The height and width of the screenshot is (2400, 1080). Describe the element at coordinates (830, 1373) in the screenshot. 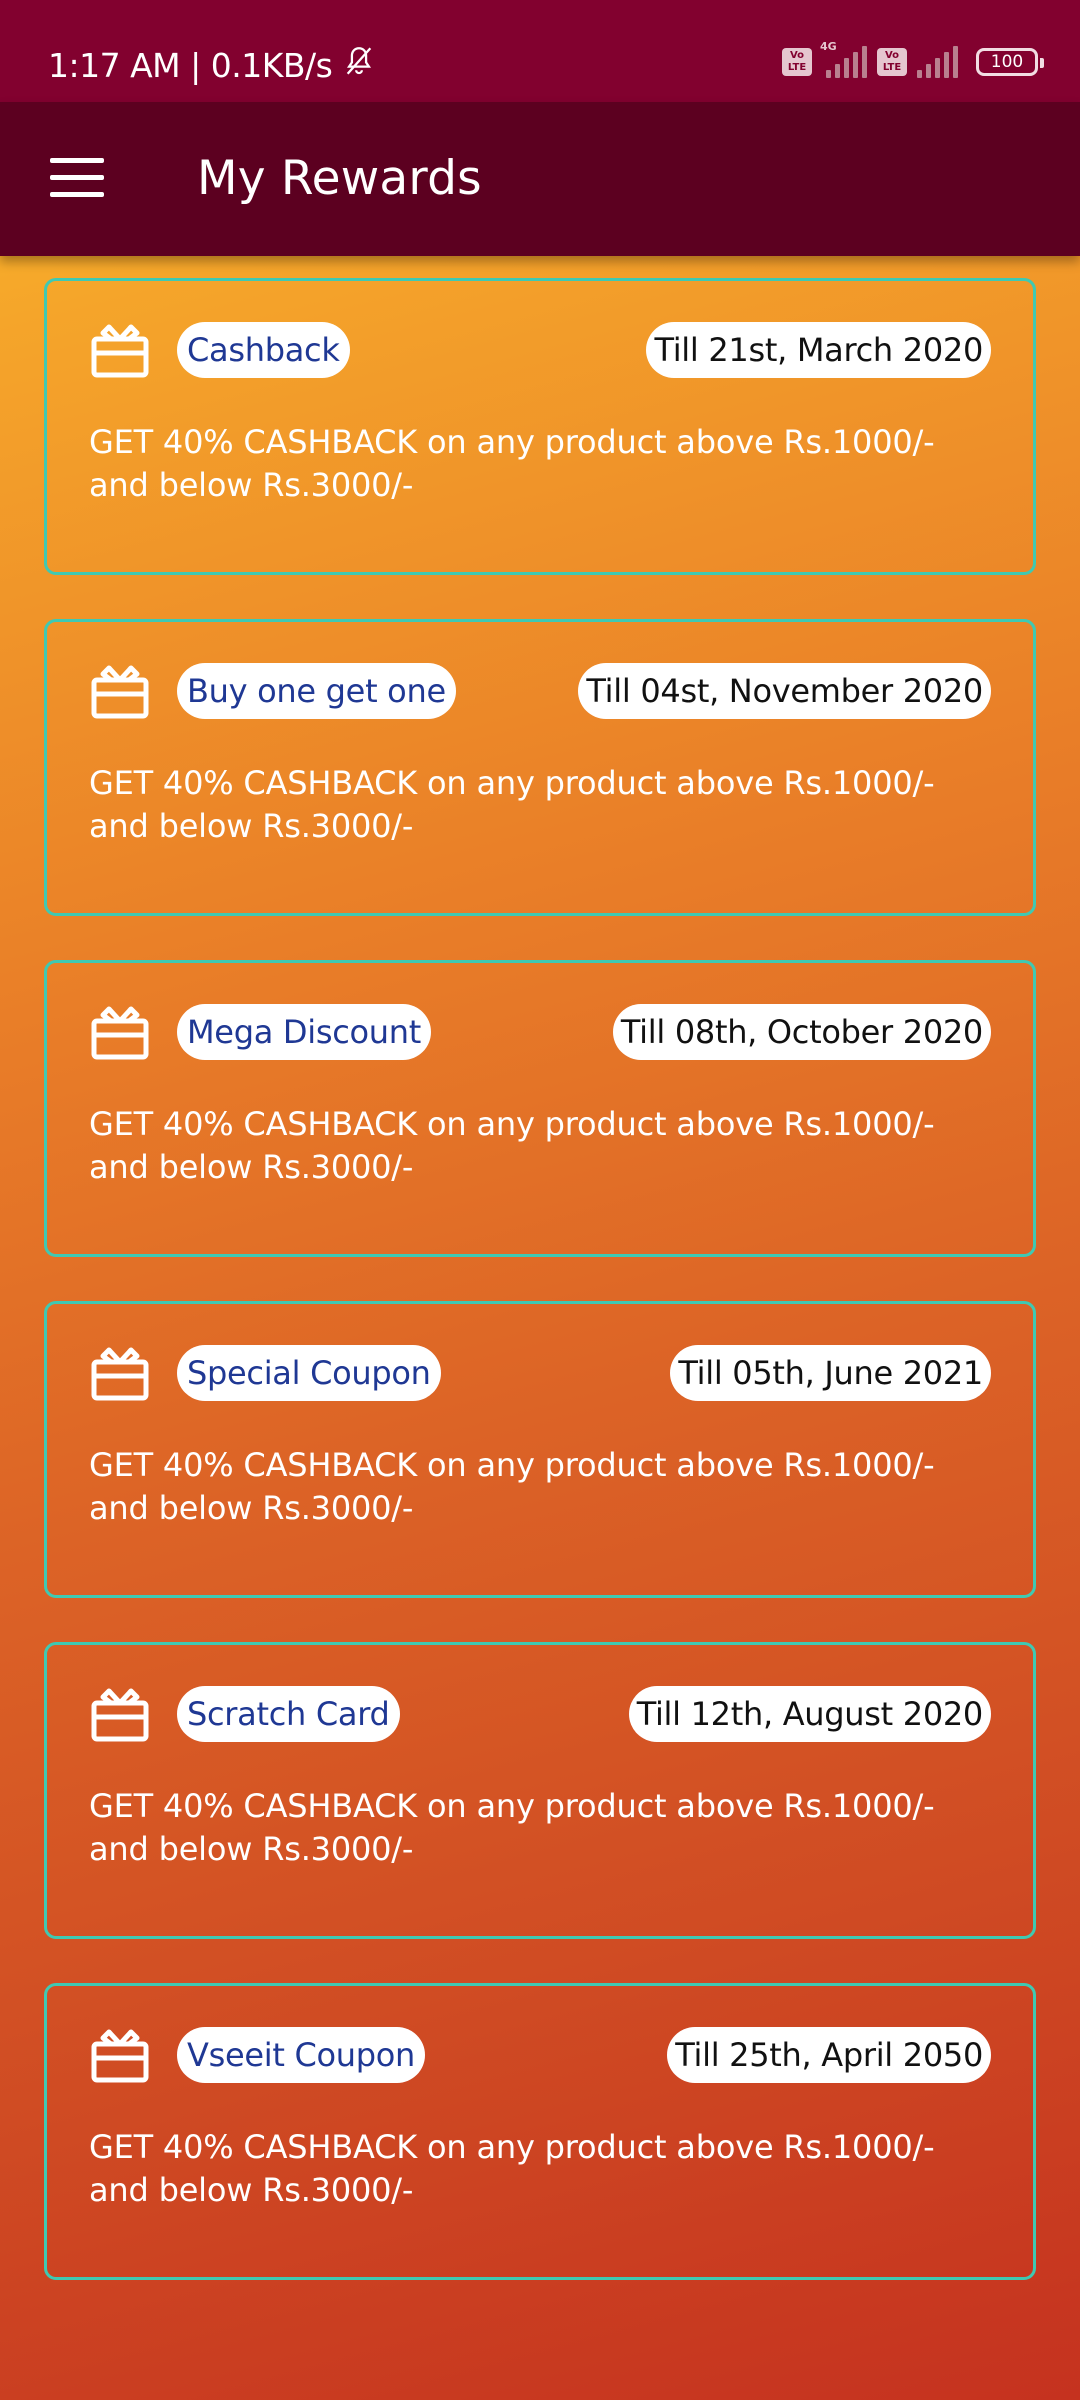

I see `reward-date: Till 05th, June 2021` at that location.